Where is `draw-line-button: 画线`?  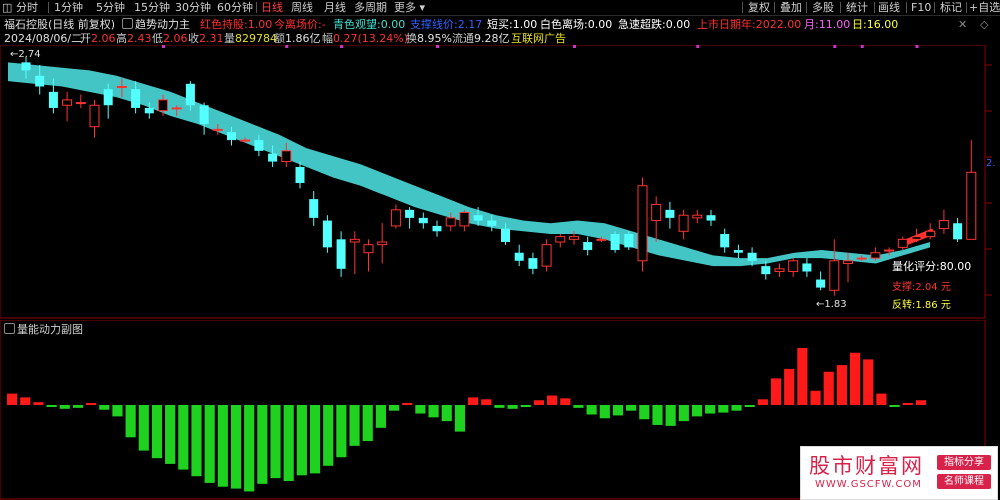 draw-line-button: 画线 is located at coordinates (889, 7).